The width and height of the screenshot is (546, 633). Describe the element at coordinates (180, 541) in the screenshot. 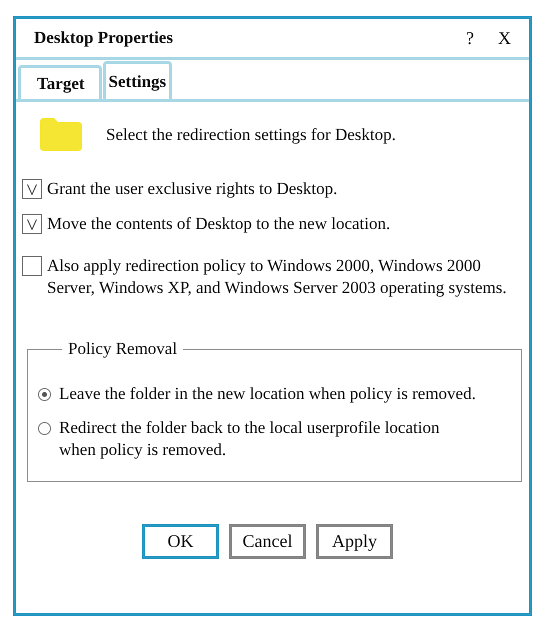

I see `dialog-button: OK` at that location.